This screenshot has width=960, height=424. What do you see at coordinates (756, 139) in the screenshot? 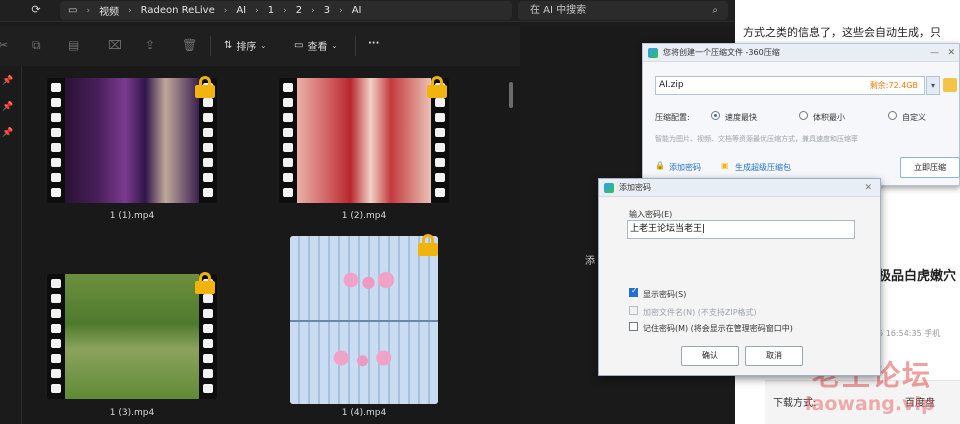
I see `hint-text: 智能为图片、视频、文档等资源最优压缩方式，兼具速度和压缩率` at bounding box center [756, 139].